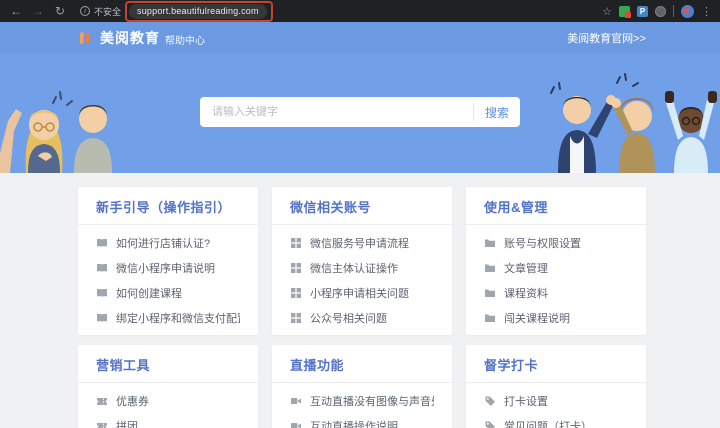  What do you see at coordinates (127, 424) in the screenshot?
I see `card-item-label: 拼团` at bounding box center [127, 424].